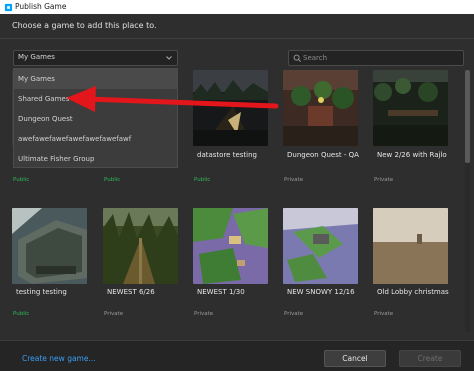 The width and height of the screenshot is (474, 371). I want to click on title-bar: Publish Game, so click(237, 7).